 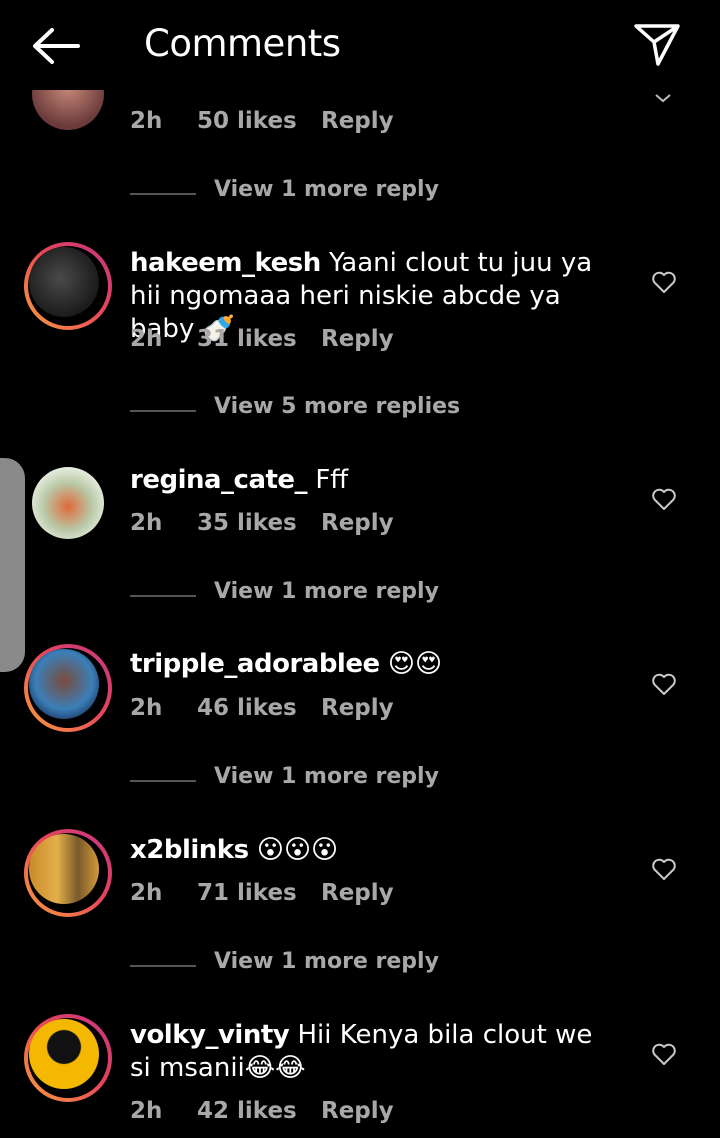 What do you see at coordinates (189, 850) in the screenshot?
I see `comment-username: x2blinks` at bounding box center [189, 850].